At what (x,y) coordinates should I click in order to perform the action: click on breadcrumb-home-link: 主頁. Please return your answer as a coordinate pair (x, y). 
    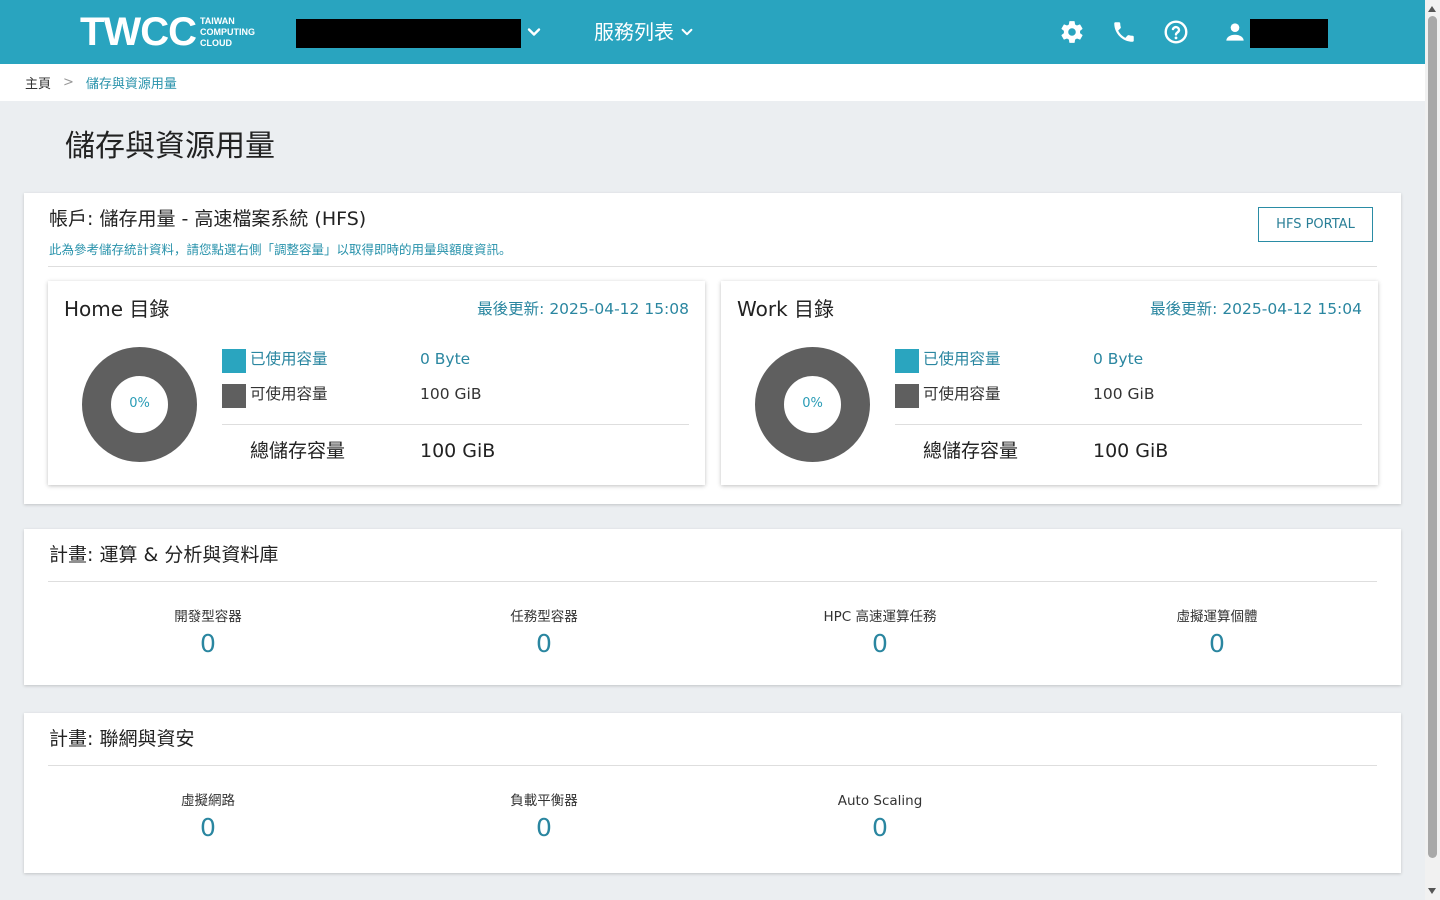
    Looking at the image, I should click on (38, 82).